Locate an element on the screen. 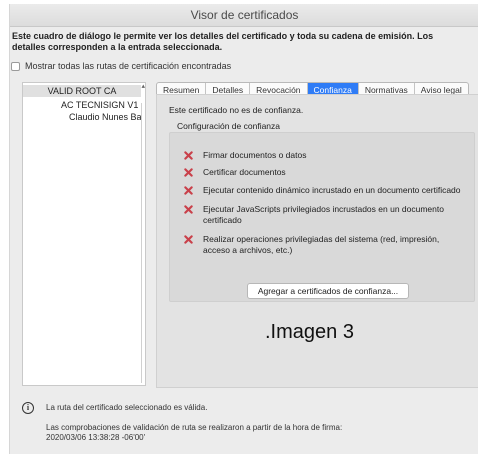  trust-item-label: Certificar documentos is located at coordinates (244, 172).